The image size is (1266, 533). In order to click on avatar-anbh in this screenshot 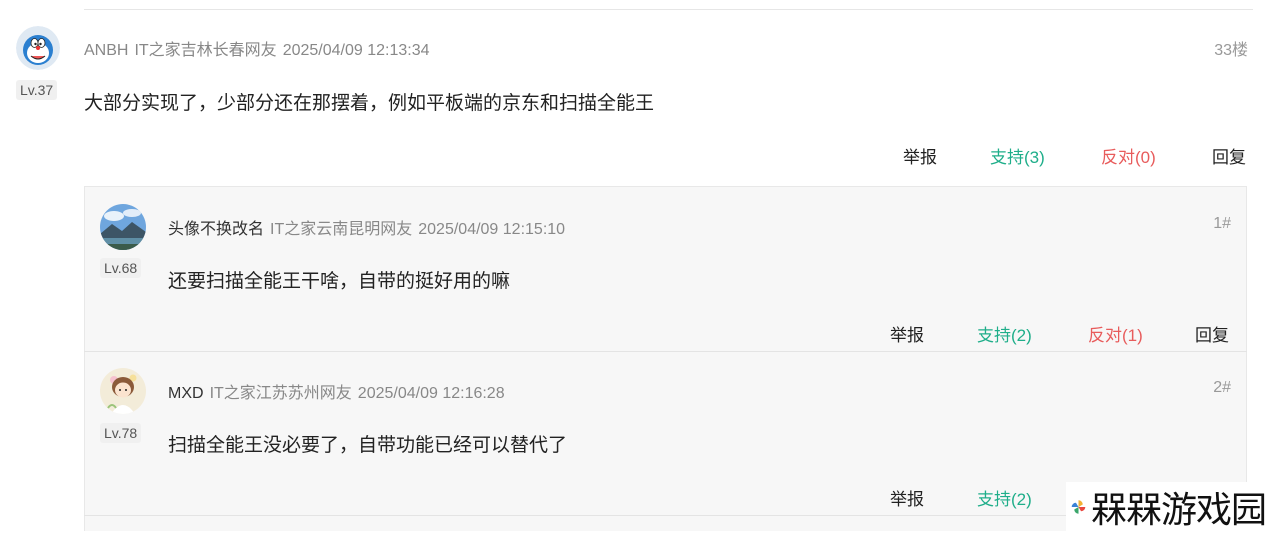, I will do `click(38, 48)`.